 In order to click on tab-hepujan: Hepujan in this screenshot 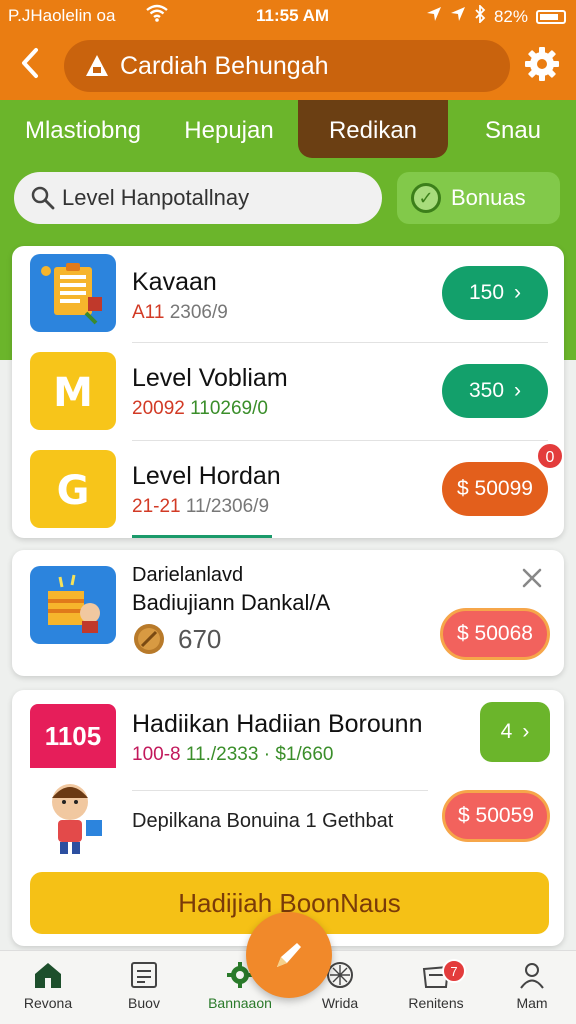, I will do `click(229, 129)`.